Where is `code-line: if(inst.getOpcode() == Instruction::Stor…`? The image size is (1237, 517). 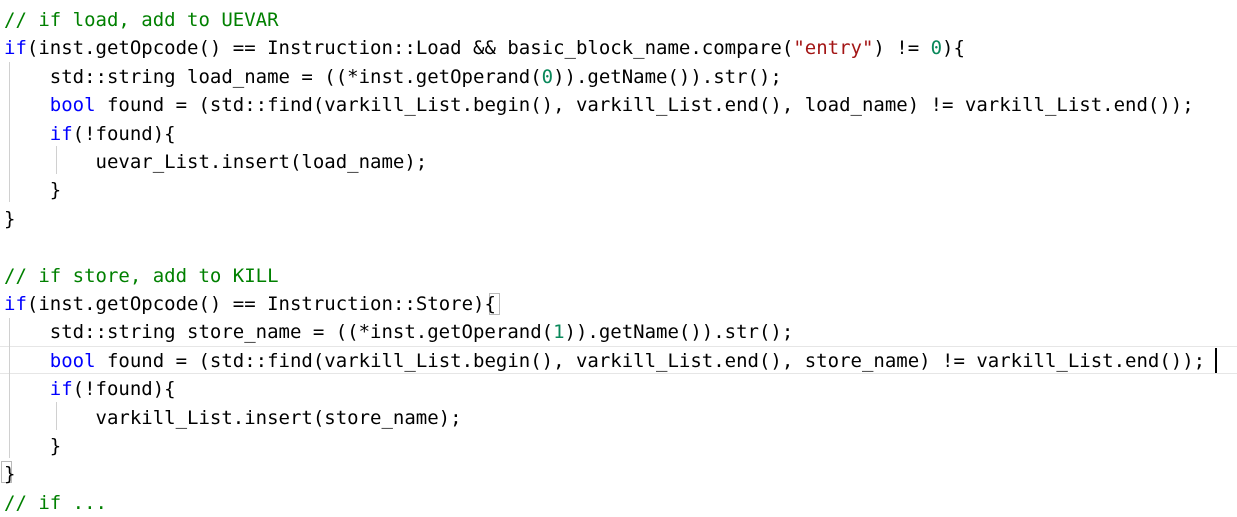
code-line: if(inst.getOpcode() == Instruction::Stor… is located at coordinates (250, 304).